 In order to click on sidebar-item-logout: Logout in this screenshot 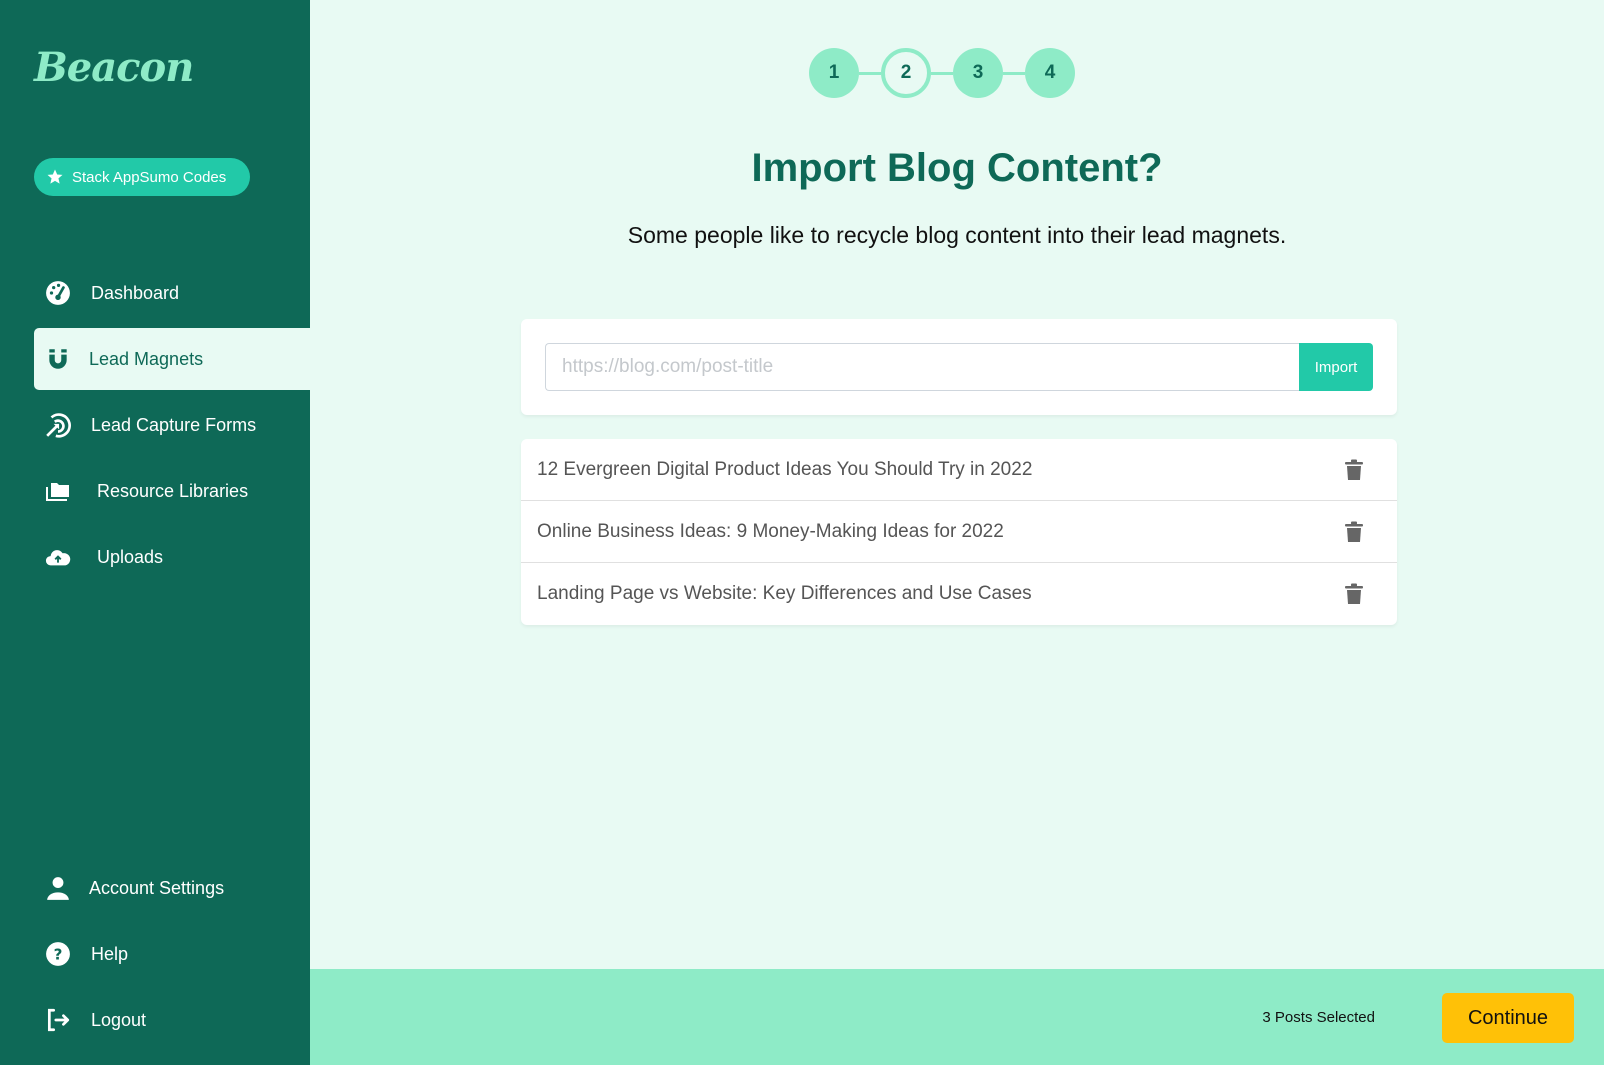, I will do `click(172, 1020)`.